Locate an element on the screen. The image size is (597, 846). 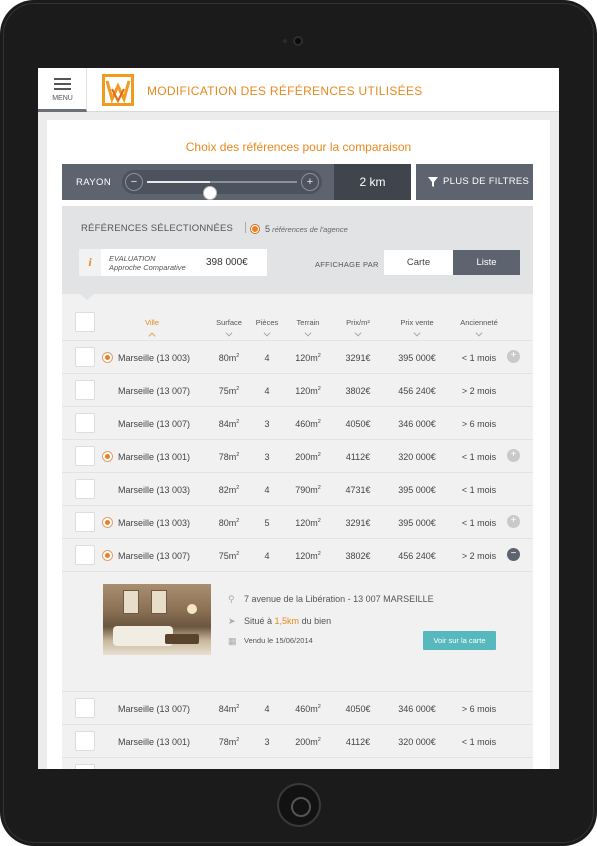
menu-button: MENU is located at coordinates (62, 90).